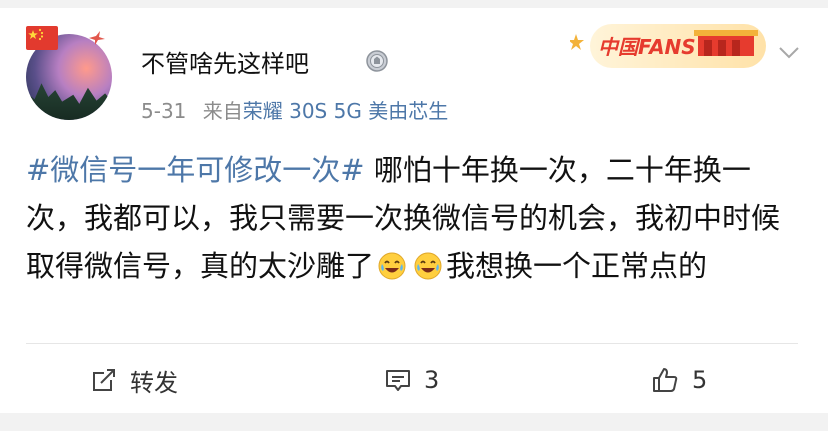 The width and height of the screenshot is (828, 431). I want to click on post-meta: 5-31 来自荣耀 30S 5G 美由芯生, so click(294, 109).